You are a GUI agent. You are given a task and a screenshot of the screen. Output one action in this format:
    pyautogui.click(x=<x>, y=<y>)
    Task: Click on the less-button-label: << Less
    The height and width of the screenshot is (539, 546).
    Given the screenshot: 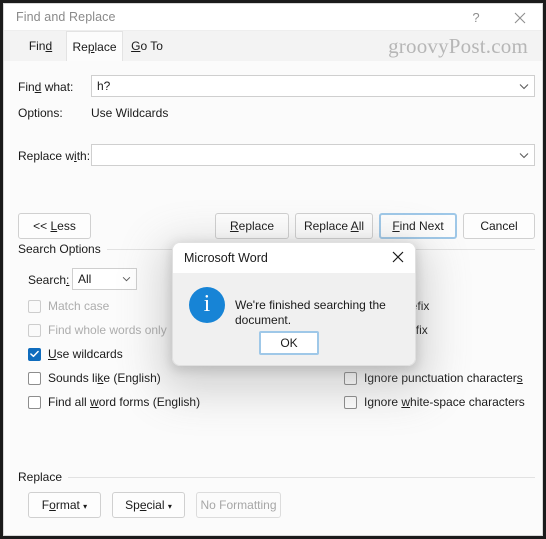 What is the action you would take?
    pyautogui.click(x=54, y=226)
    